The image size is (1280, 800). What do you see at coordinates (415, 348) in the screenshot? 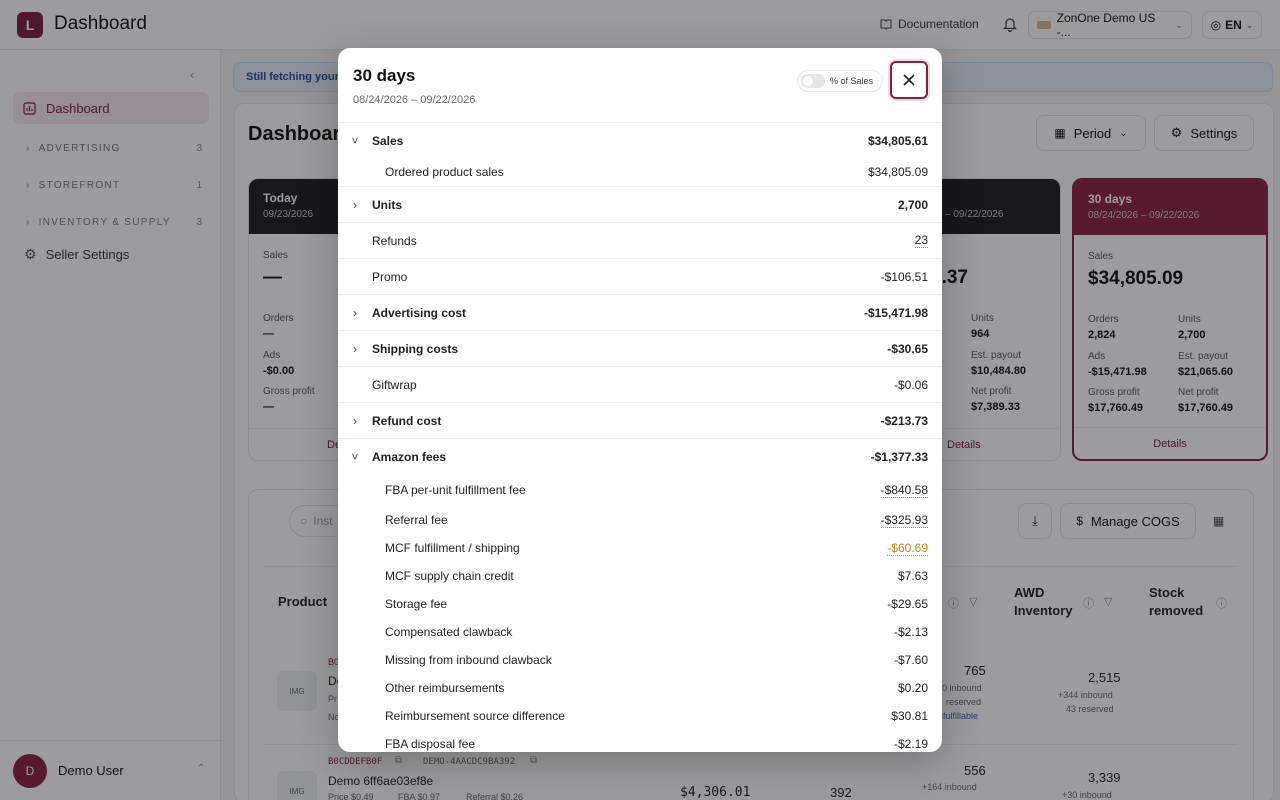
I see `breakdown-row-label: Shipping costs` at bounding box center [415, 348].